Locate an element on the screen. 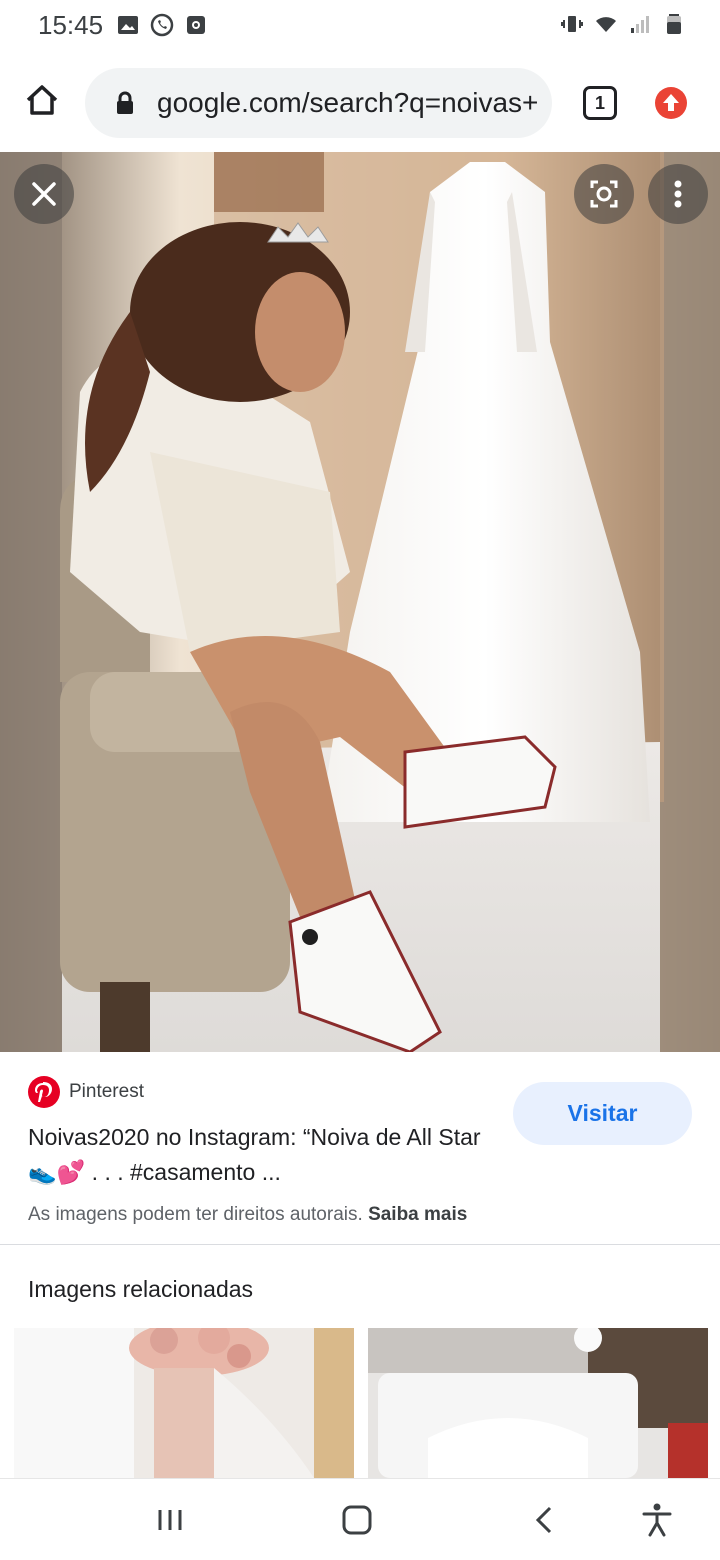  copyright-text: As imagens podem ter direitos autorais. is located at coordinates (195, 1214).